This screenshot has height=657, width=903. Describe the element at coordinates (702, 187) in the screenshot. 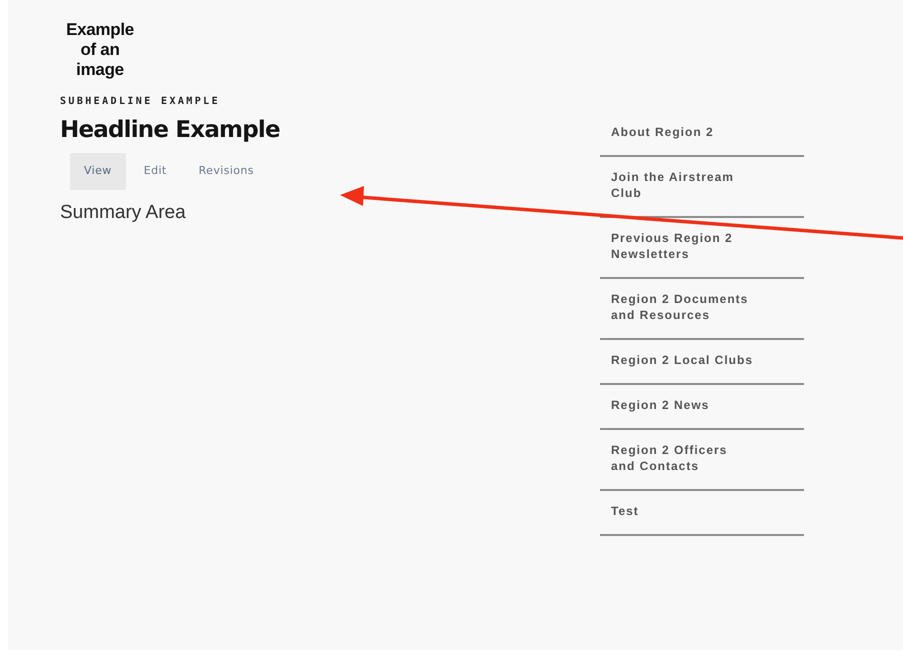

I see `sidebar-link: Join the Airstream Club` at that location.